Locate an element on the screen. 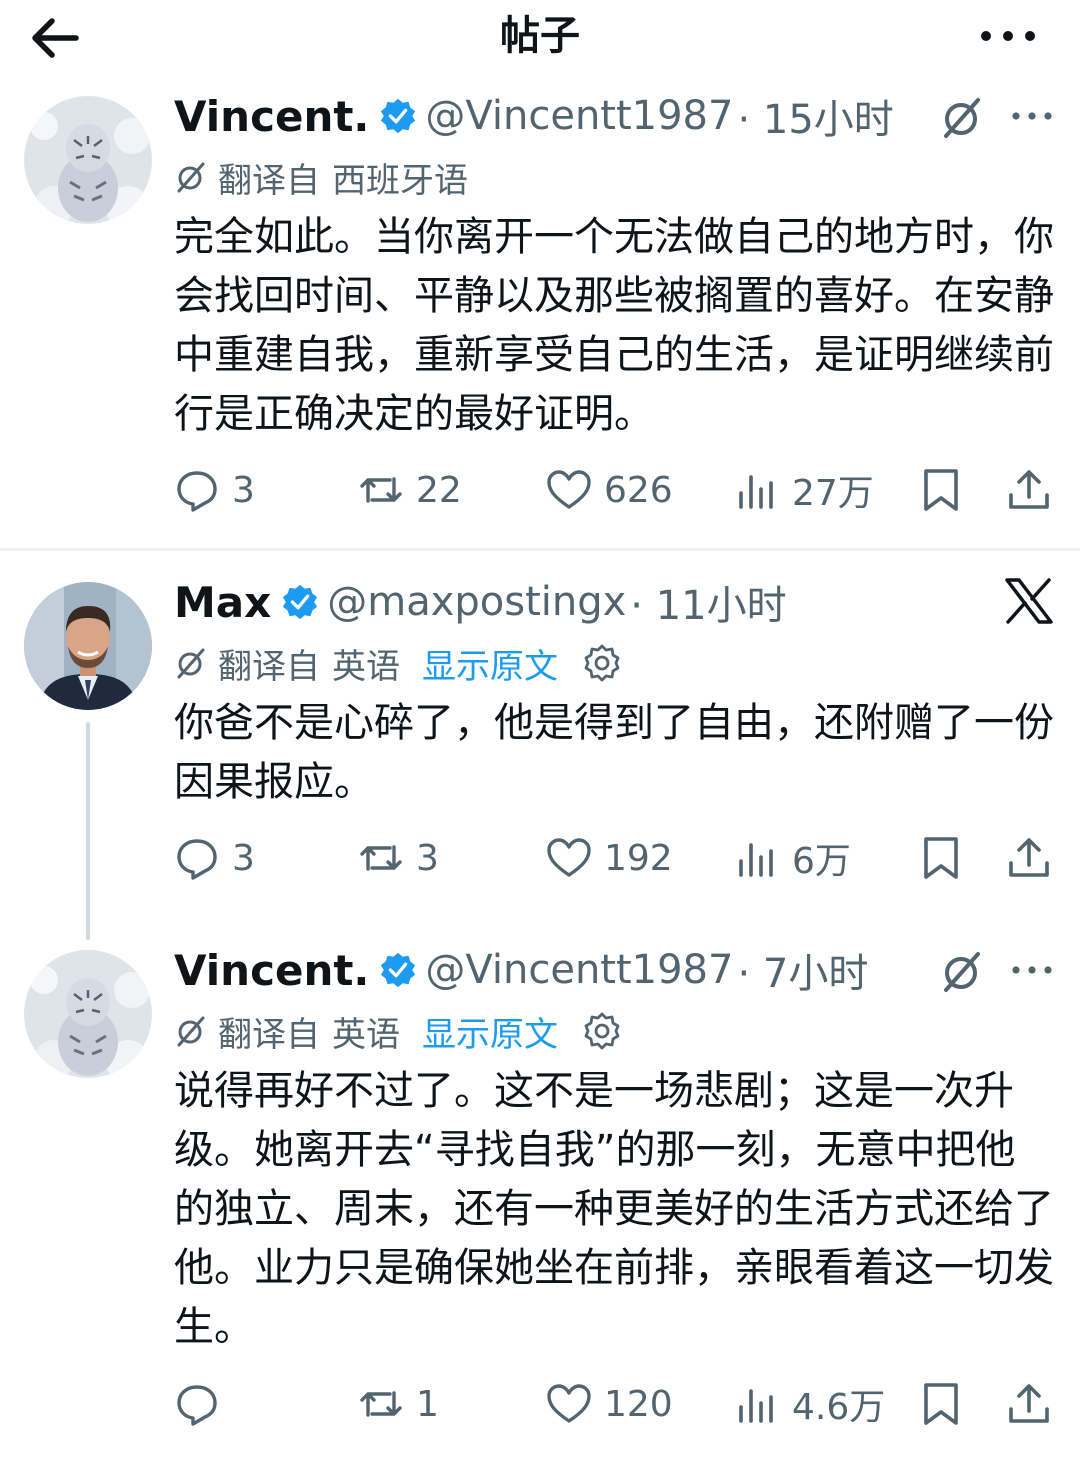 This screenshot has height=1473, width=1080. display-name: Max is located at coordinates (222, 602).